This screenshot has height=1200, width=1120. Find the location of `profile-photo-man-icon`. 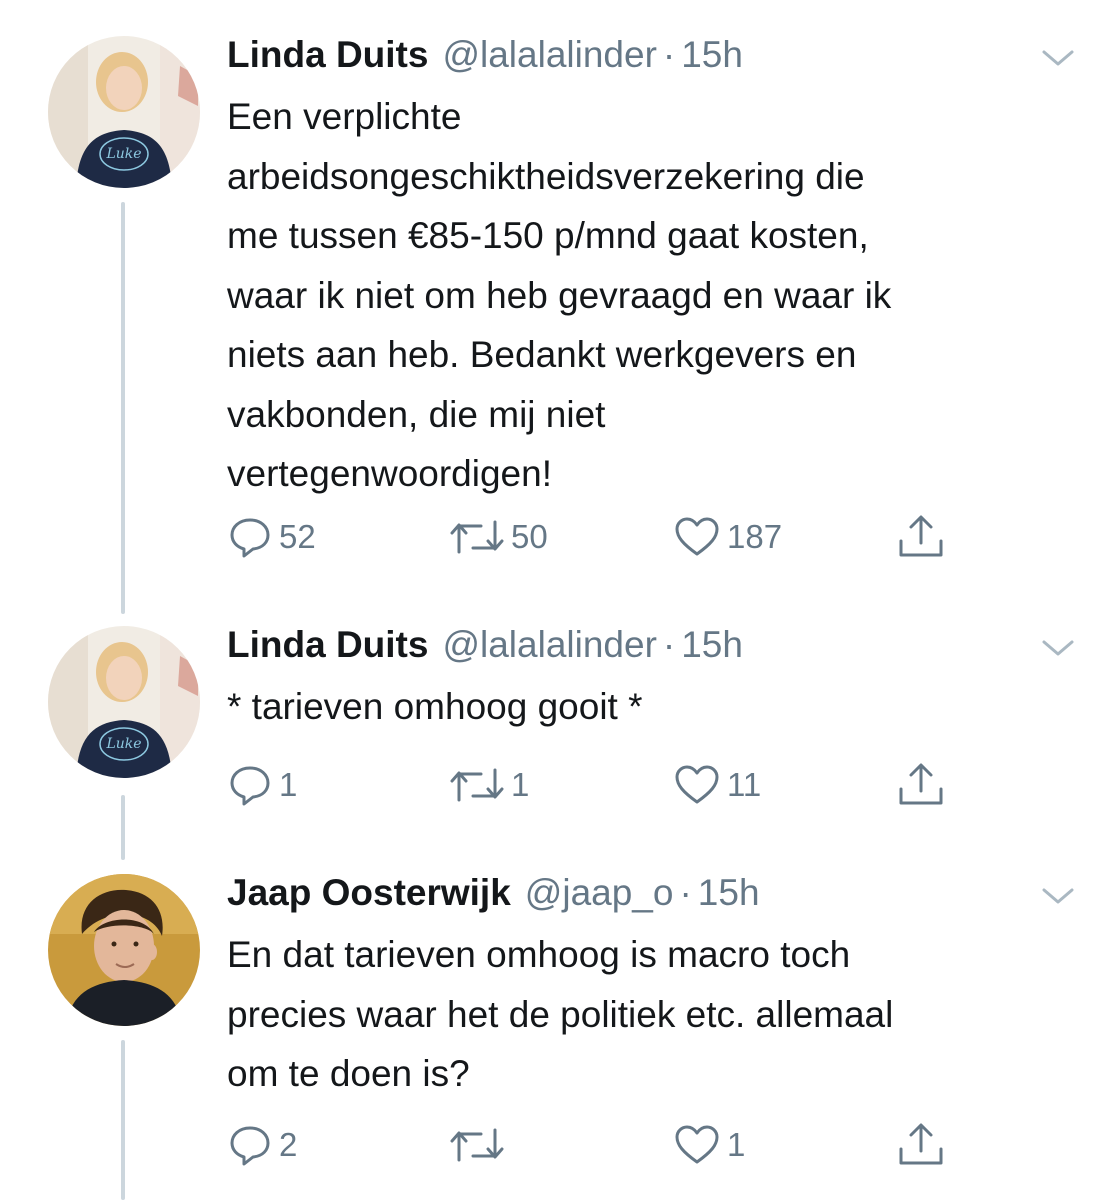

profile-photo-man-icon is located at coordinates (124, 950).